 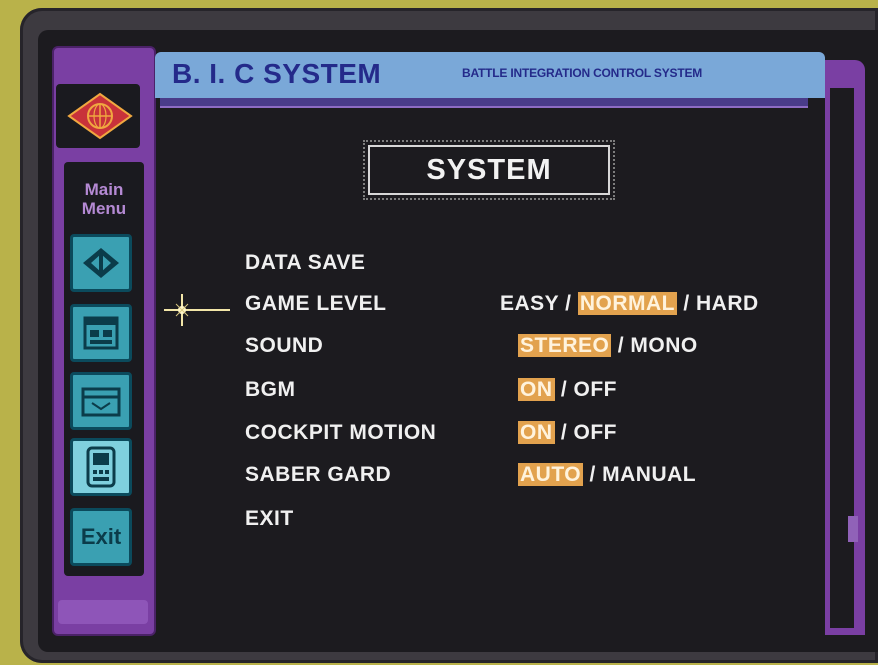 I want to click on menu-button-window, so click(x=101, y=333).